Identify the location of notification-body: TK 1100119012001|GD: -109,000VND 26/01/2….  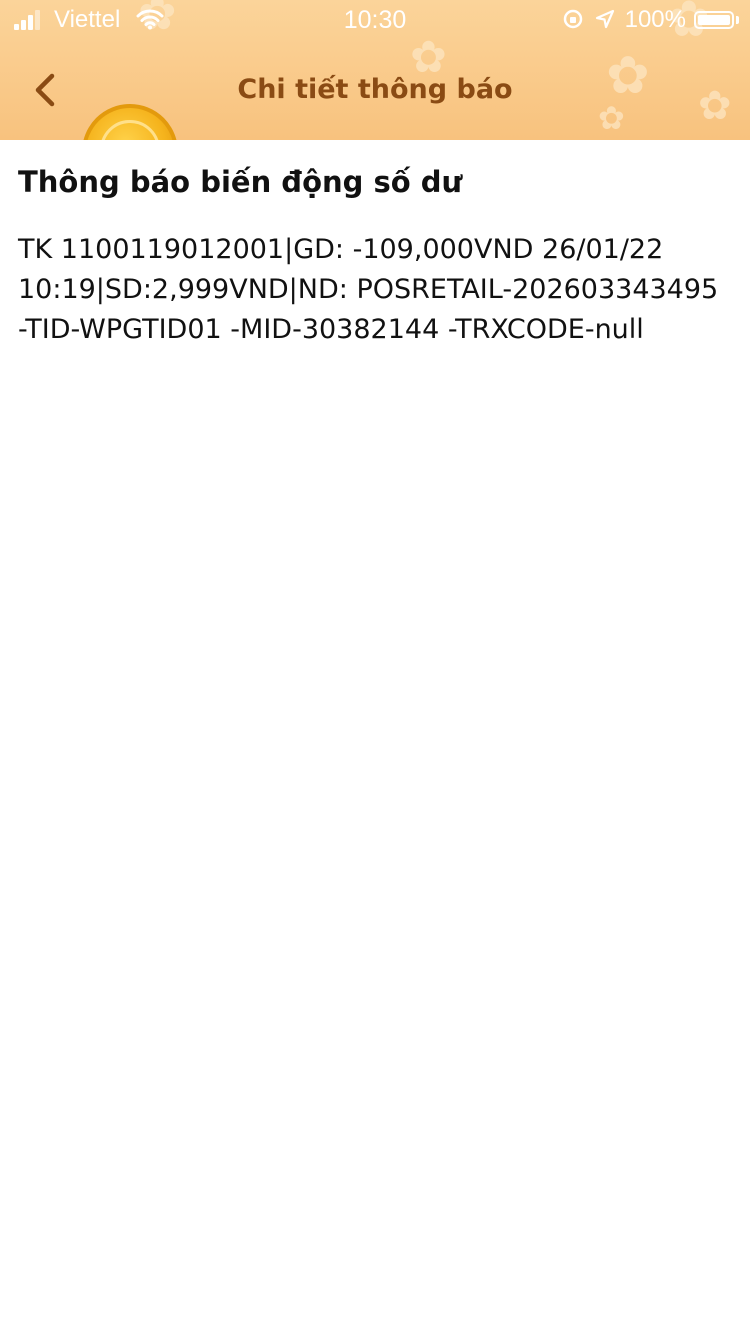
(376, 290).